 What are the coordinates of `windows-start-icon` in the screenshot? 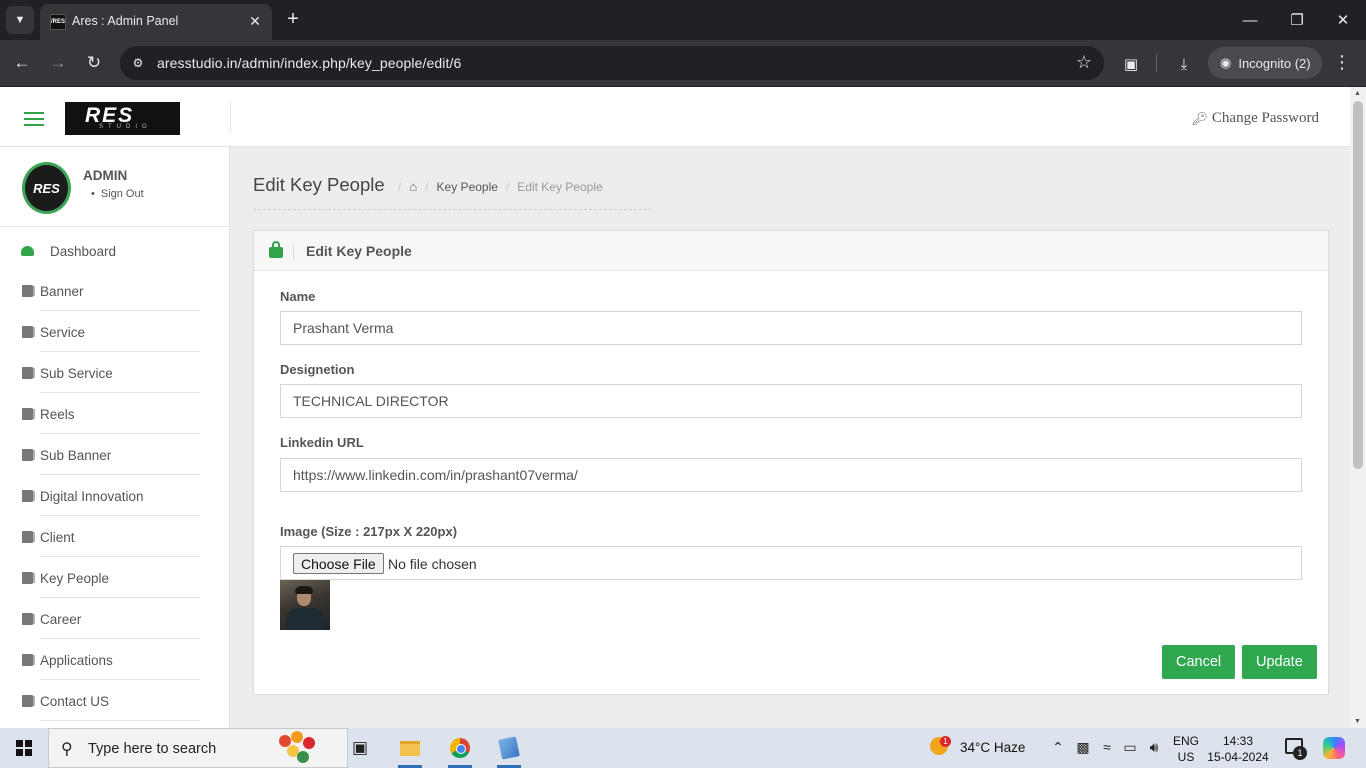 It's located at (24, 748).